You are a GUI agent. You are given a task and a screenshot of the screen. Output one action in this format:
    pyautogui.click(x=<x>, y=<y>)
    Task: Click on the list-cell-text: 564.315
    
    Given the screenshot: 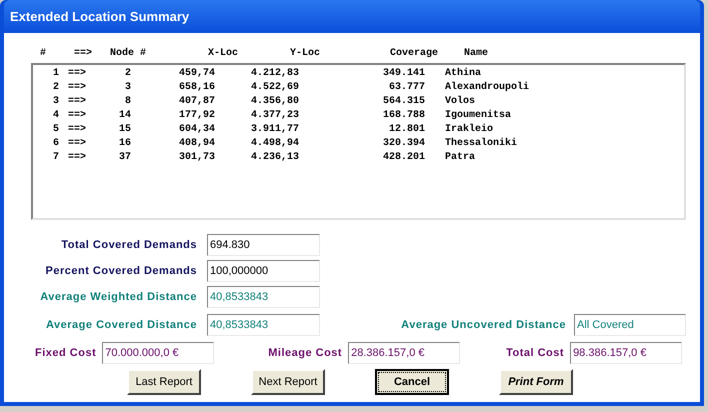 What is the action you would take?
    pyautogui.click(x=403, y=101)
    